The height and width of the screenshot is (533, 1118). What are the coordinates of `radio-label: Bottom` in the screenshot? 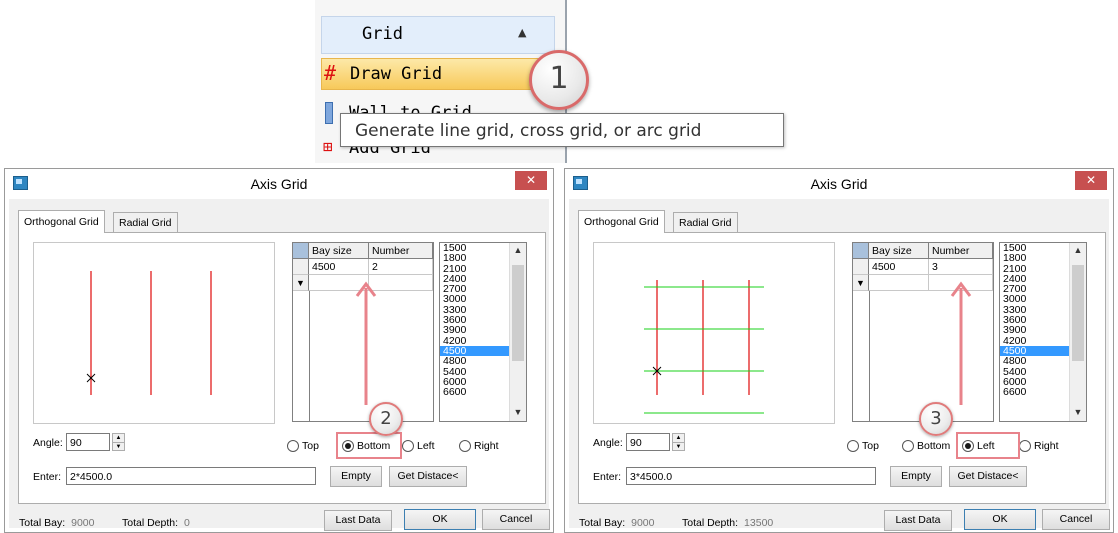 It's located at (934, 446).